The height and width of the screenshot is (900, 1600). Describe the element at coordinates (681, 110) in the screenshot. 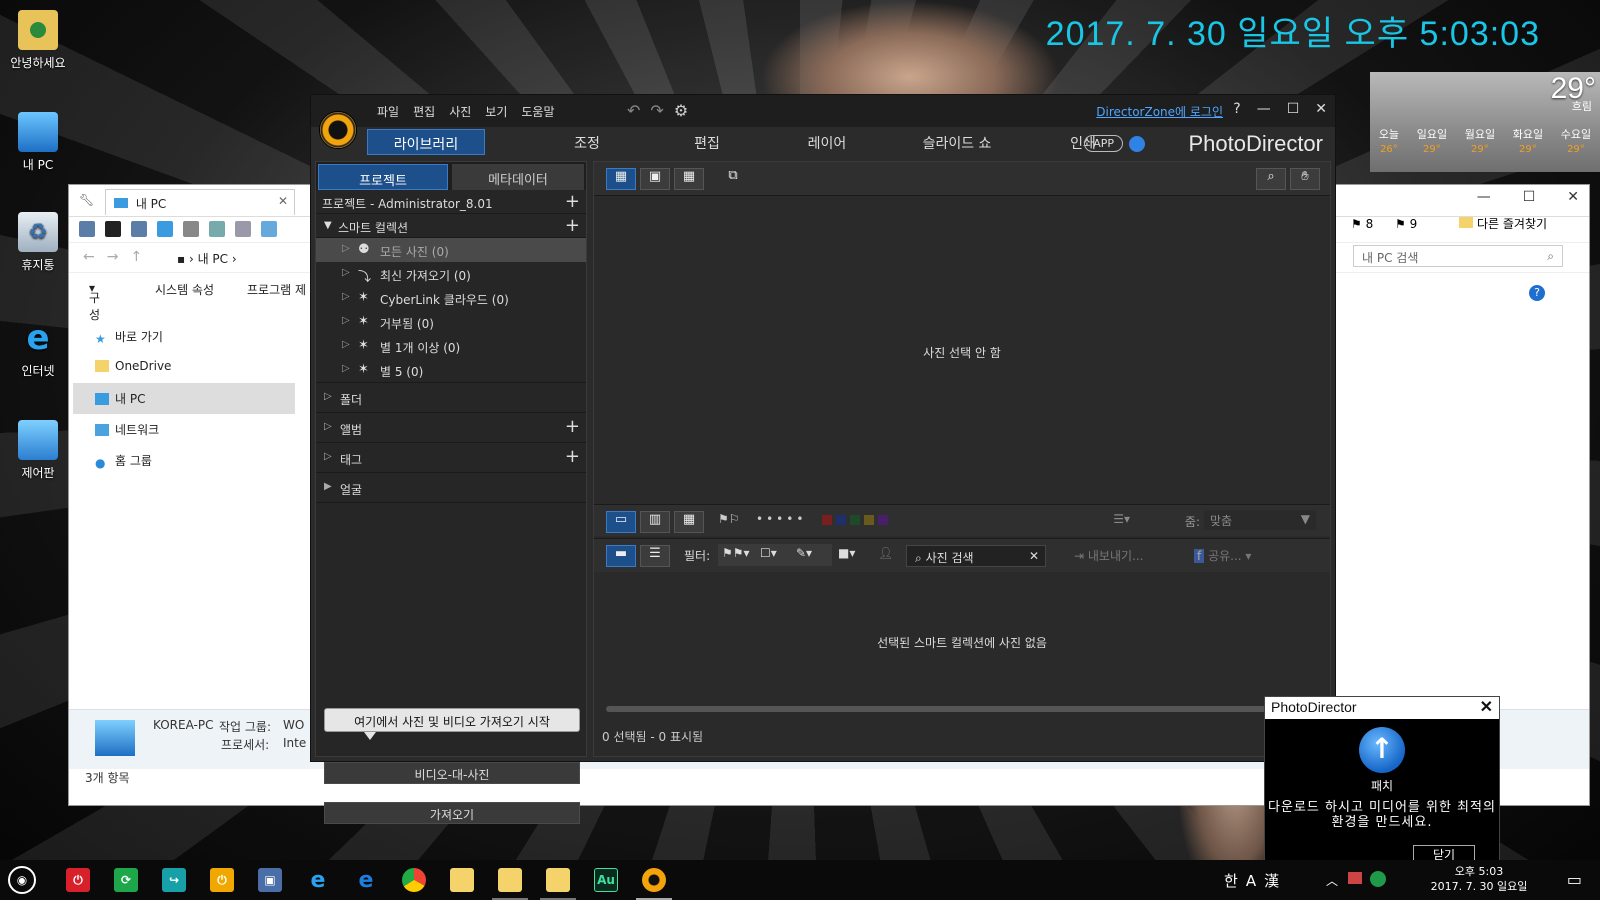

I see `settings-gear-icon: ⚙` at that location.